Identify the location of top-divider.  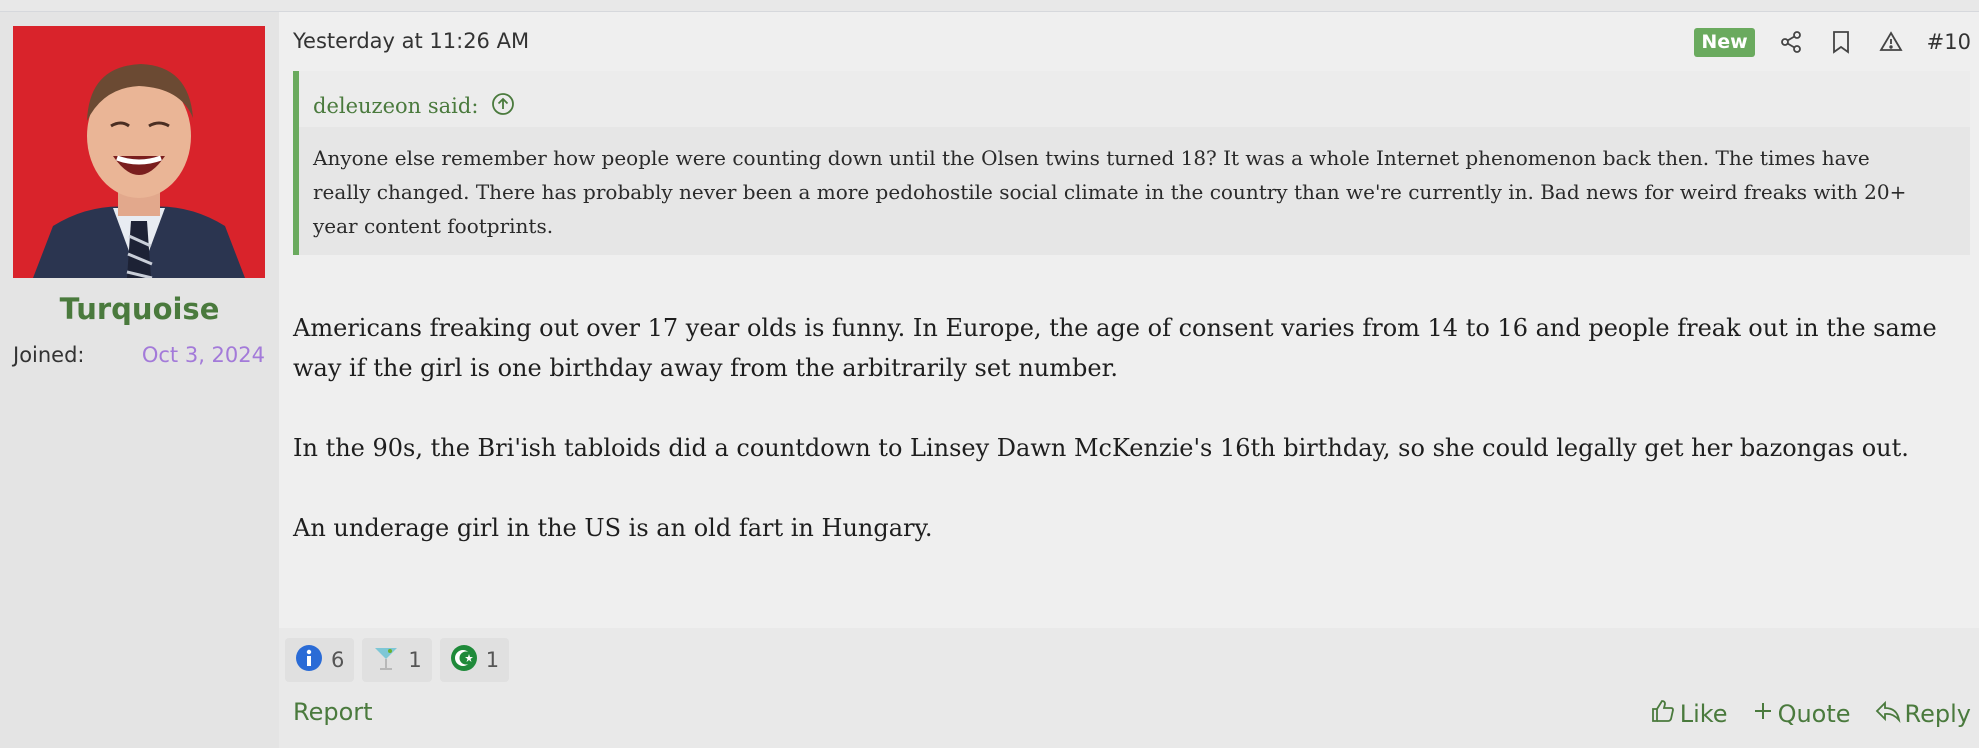
(989, 6).